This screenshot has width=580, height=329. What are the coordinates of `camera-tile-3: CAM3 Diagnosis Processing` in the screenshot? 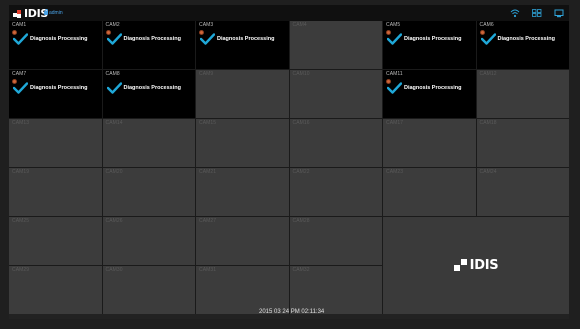 It's located at (242, 45).